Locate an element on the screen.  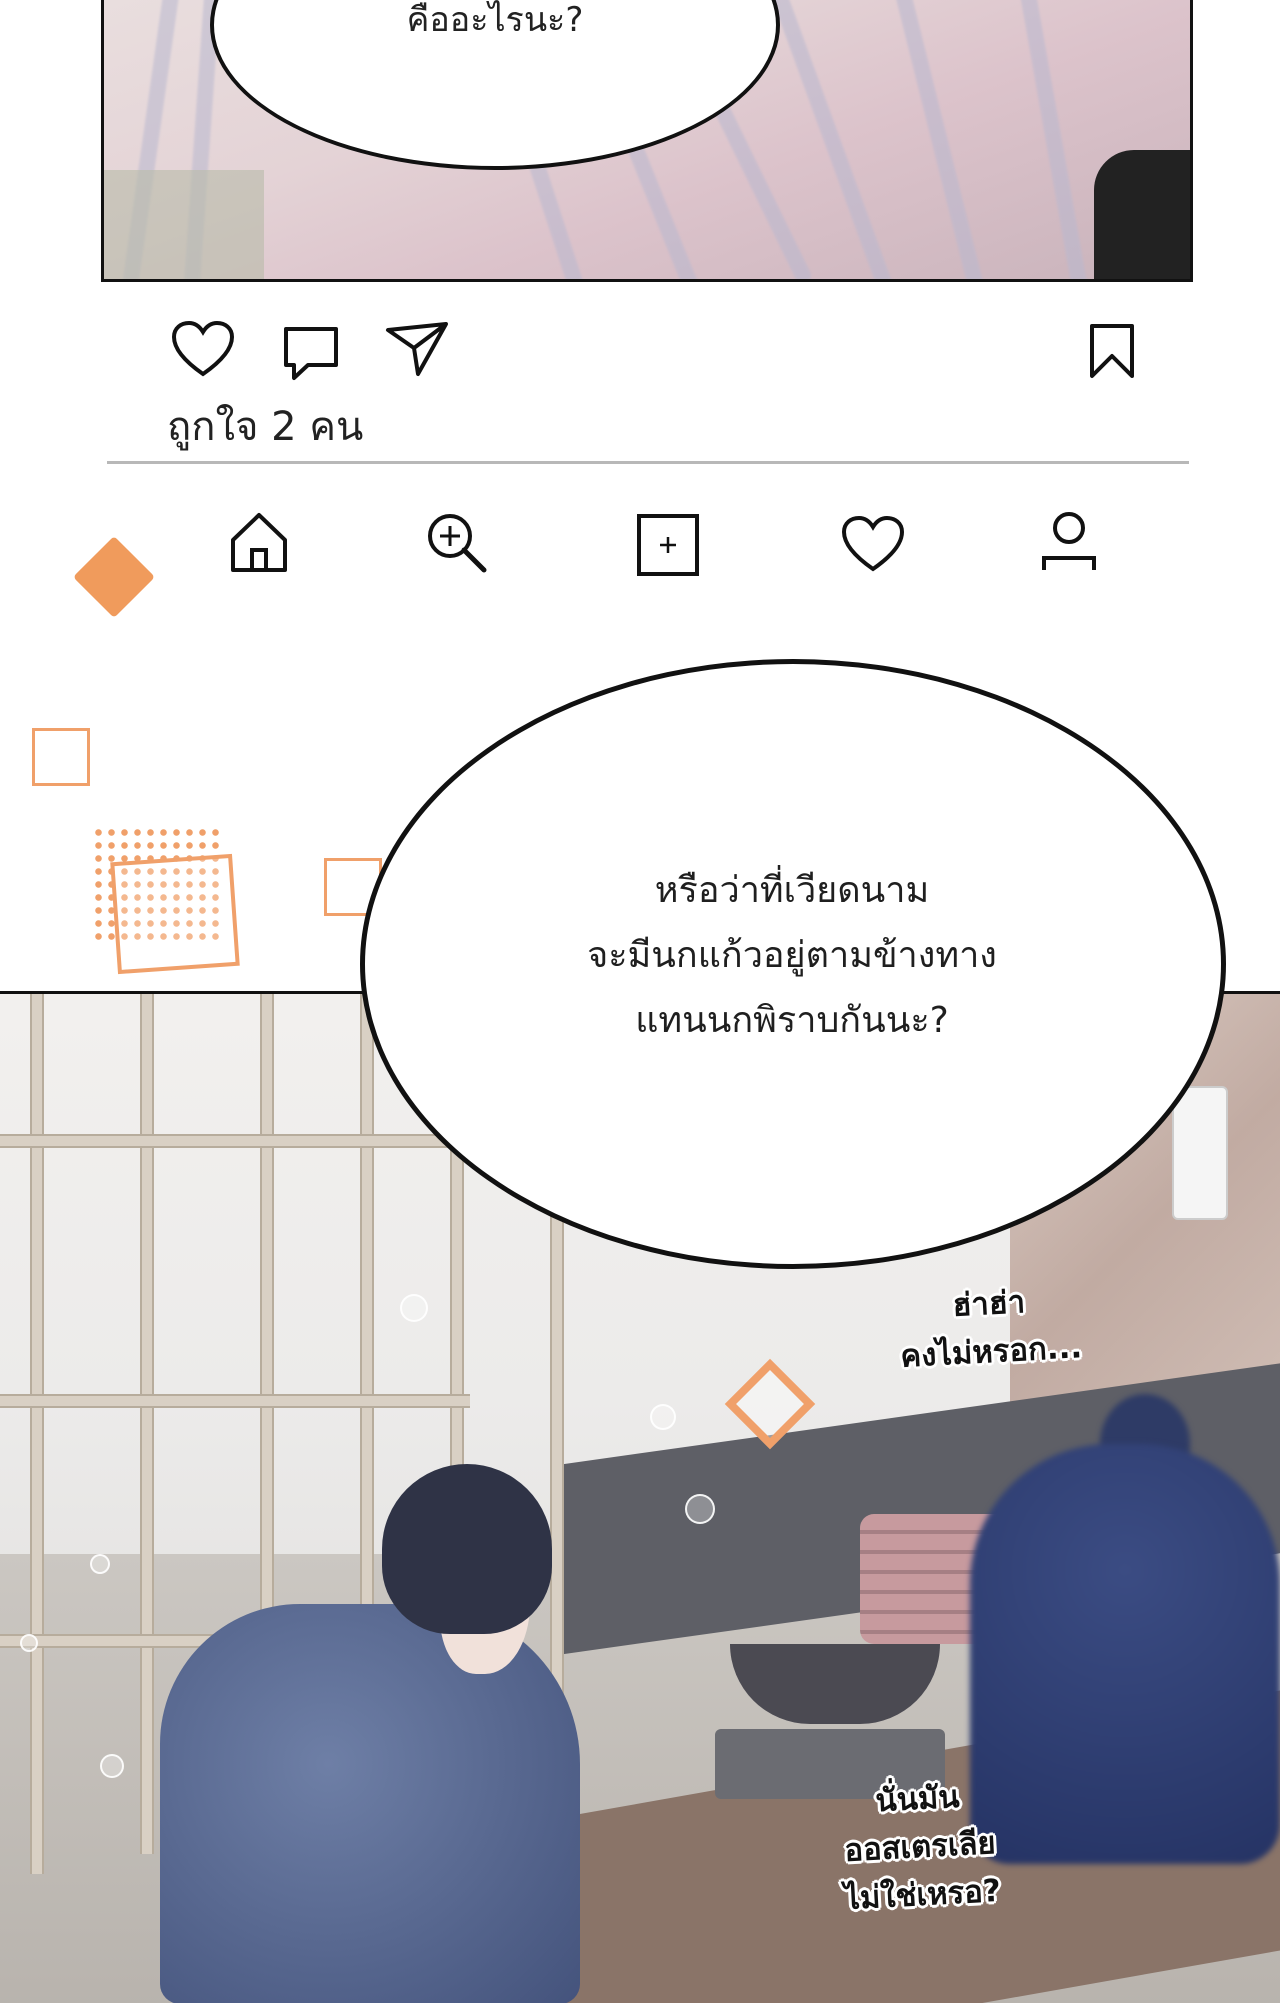
search-zoom-icon is located at coordinates (457, 543).